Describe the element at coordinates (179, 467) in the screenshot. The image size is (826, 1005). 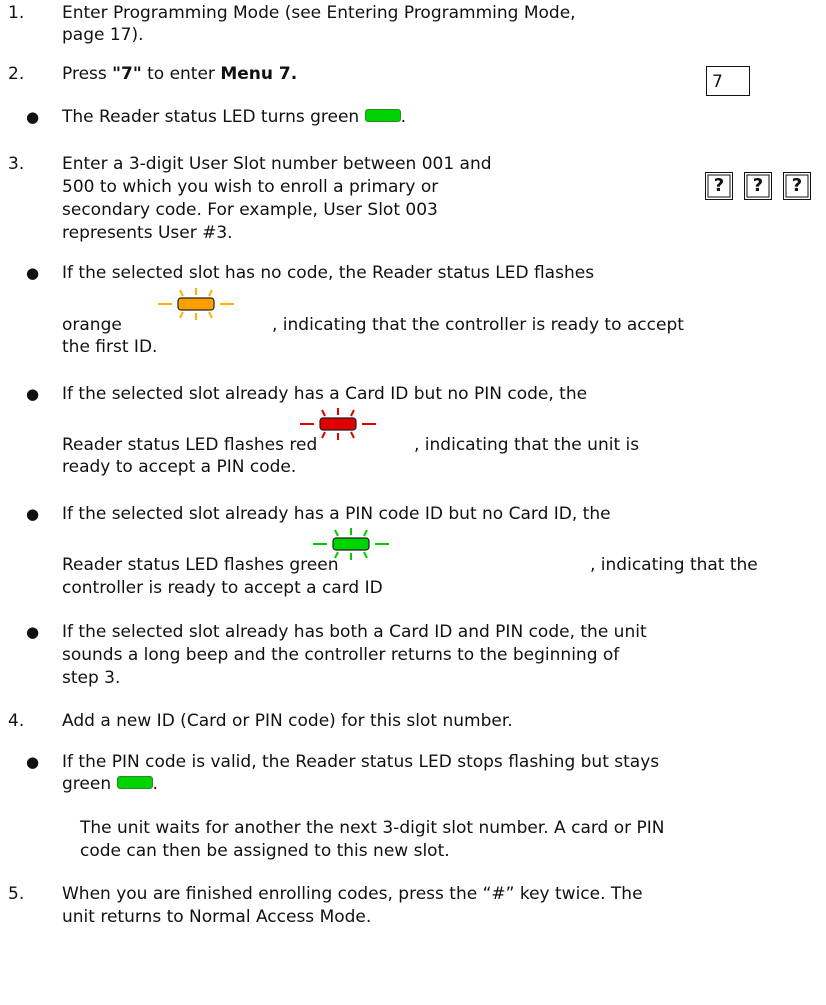
I see `bullet-text: ready to accept a PIN code.` at that location.